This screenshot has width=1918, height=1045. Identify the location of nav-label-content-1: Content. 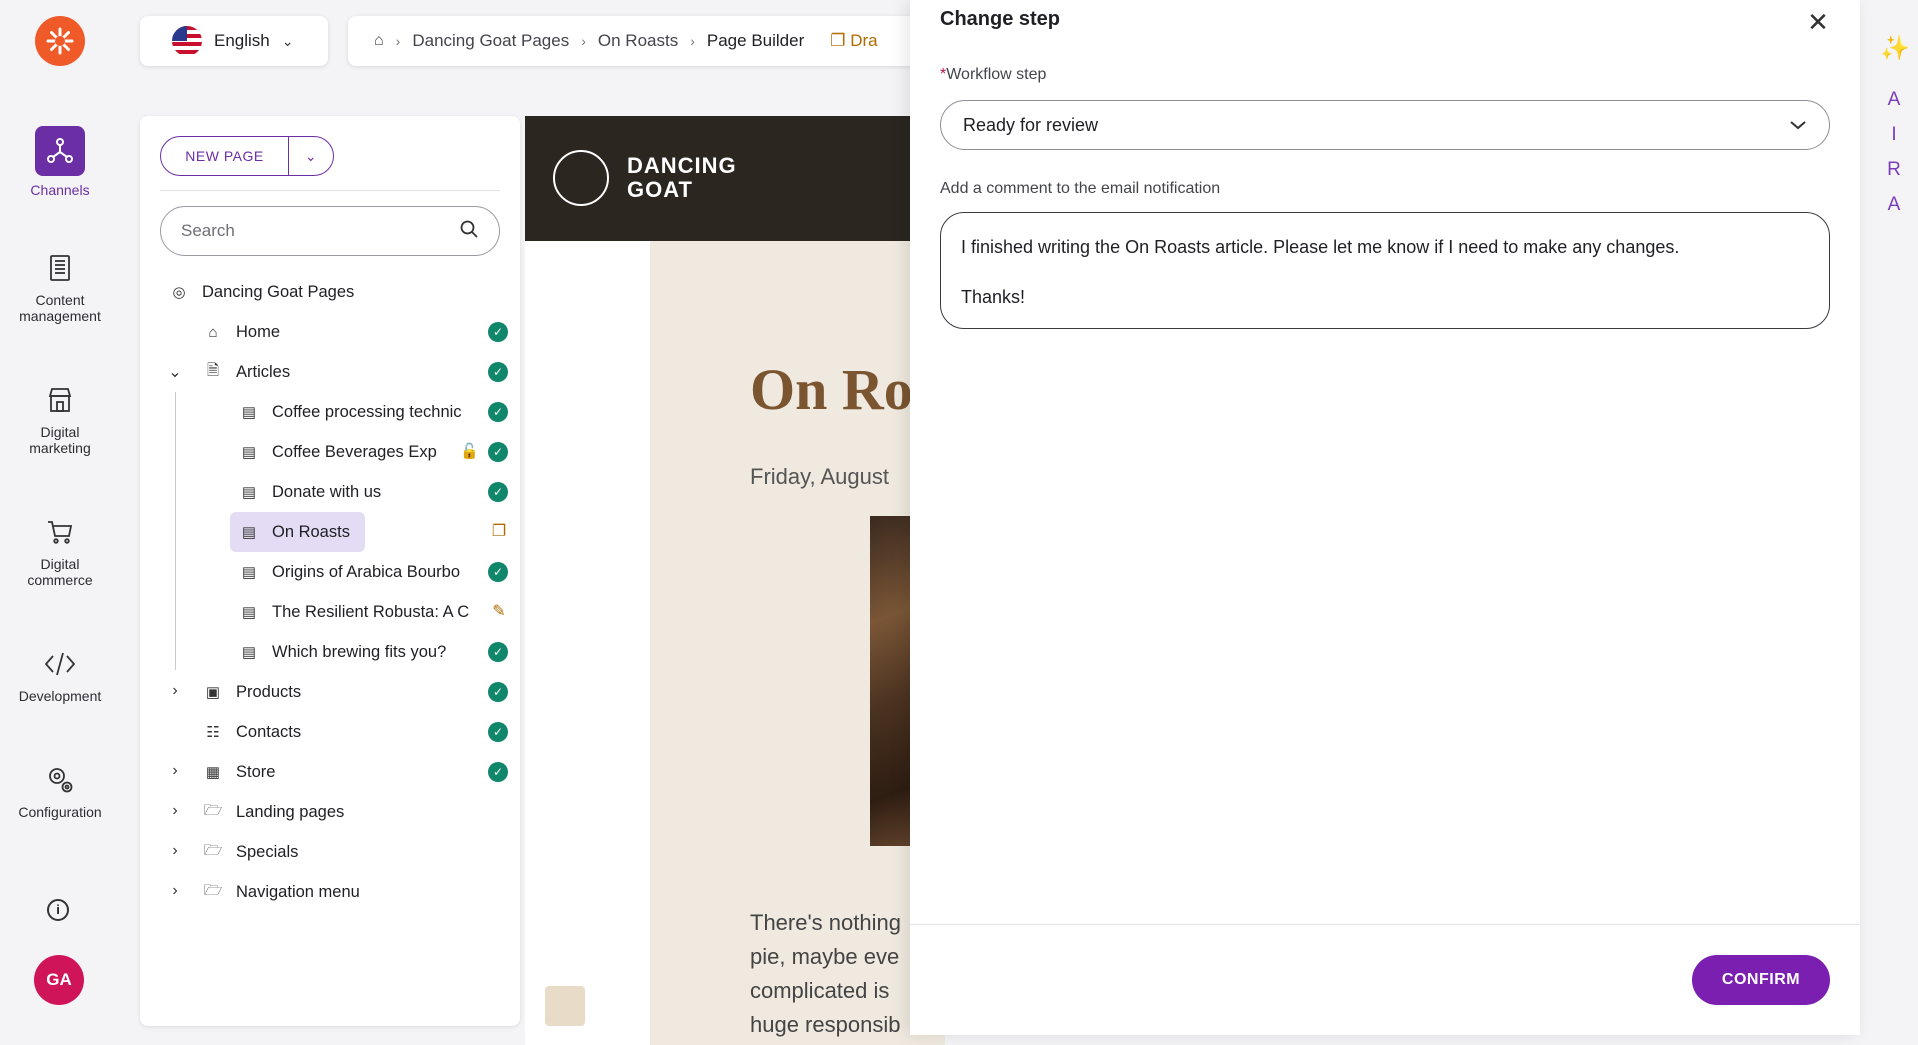
(60, 300).